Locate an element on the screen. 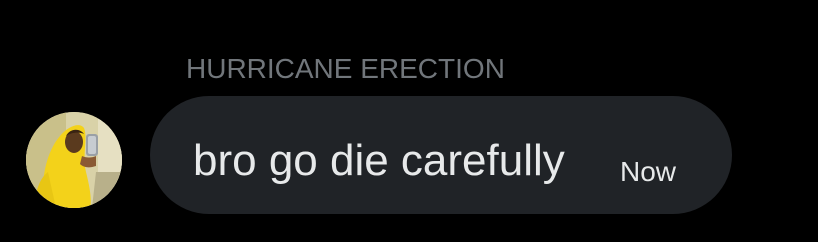  message-text: bro go die carefully is located at coordinates (379, 160).